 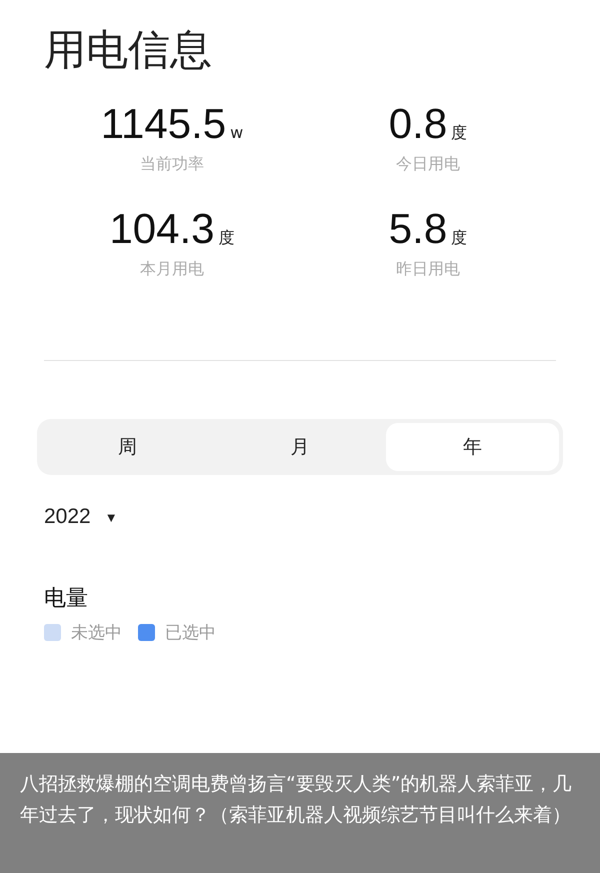 What do you see at coordinates (66, 599) in the screenshot?
I see `section-title: 电量` at bounding box center [66, 599].